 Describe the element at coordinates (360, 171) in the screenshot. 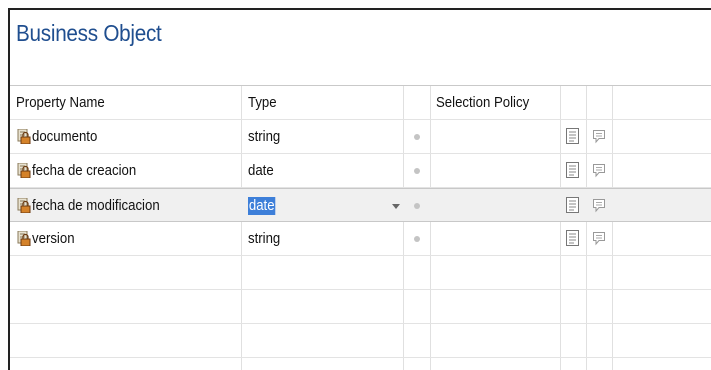

I see `table-row: fecha de creacion date` at that location.